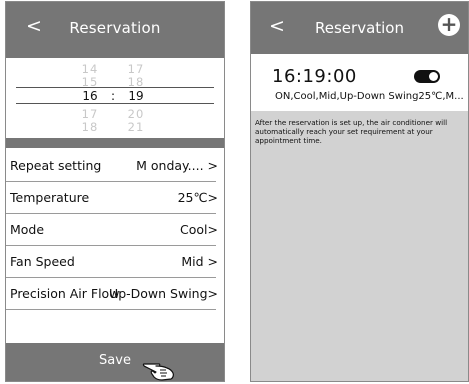 This screenshot has height=384, width=469. I want to click on setting-label: Temperature, so click(50, 197).